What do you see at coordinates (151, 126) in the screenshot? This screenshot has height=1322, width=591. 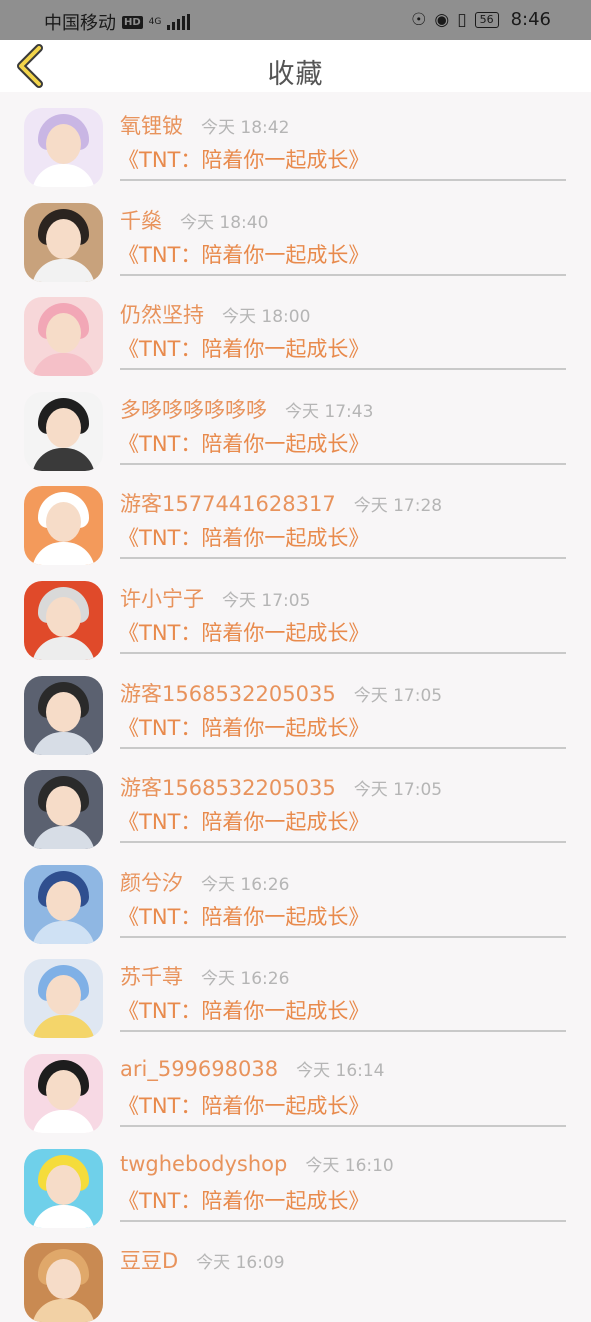 I see `user-name-label: 氧锂铍` at bounding box center [151, 126].